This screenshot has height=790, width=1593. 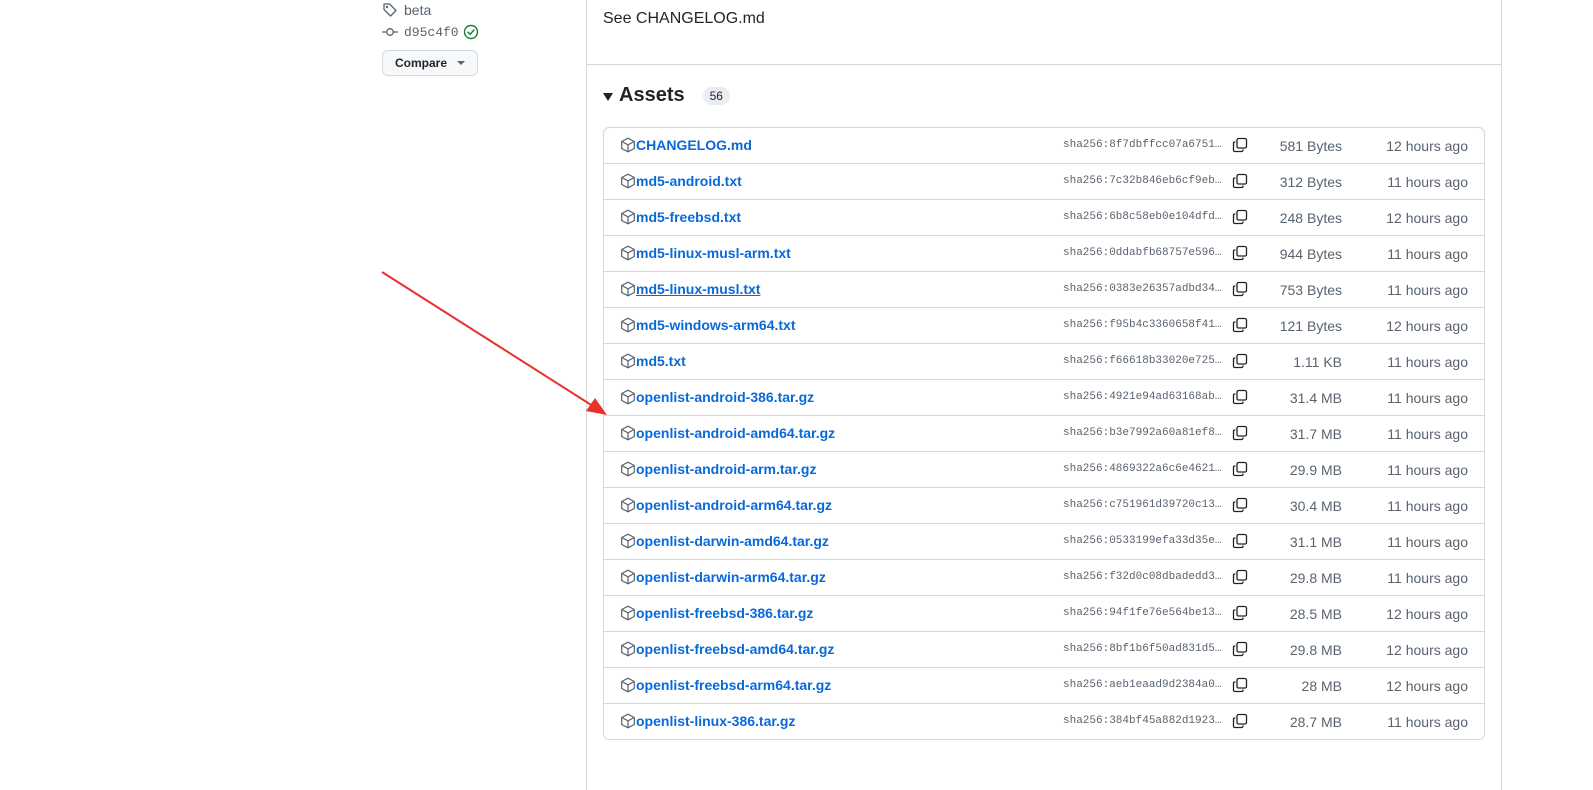 What do you see at coordinates (724, 613) in the screenshot?
I see `asset-download-link: openlist-freebsd-386.tar.gz` at bounding box center [724, 613].